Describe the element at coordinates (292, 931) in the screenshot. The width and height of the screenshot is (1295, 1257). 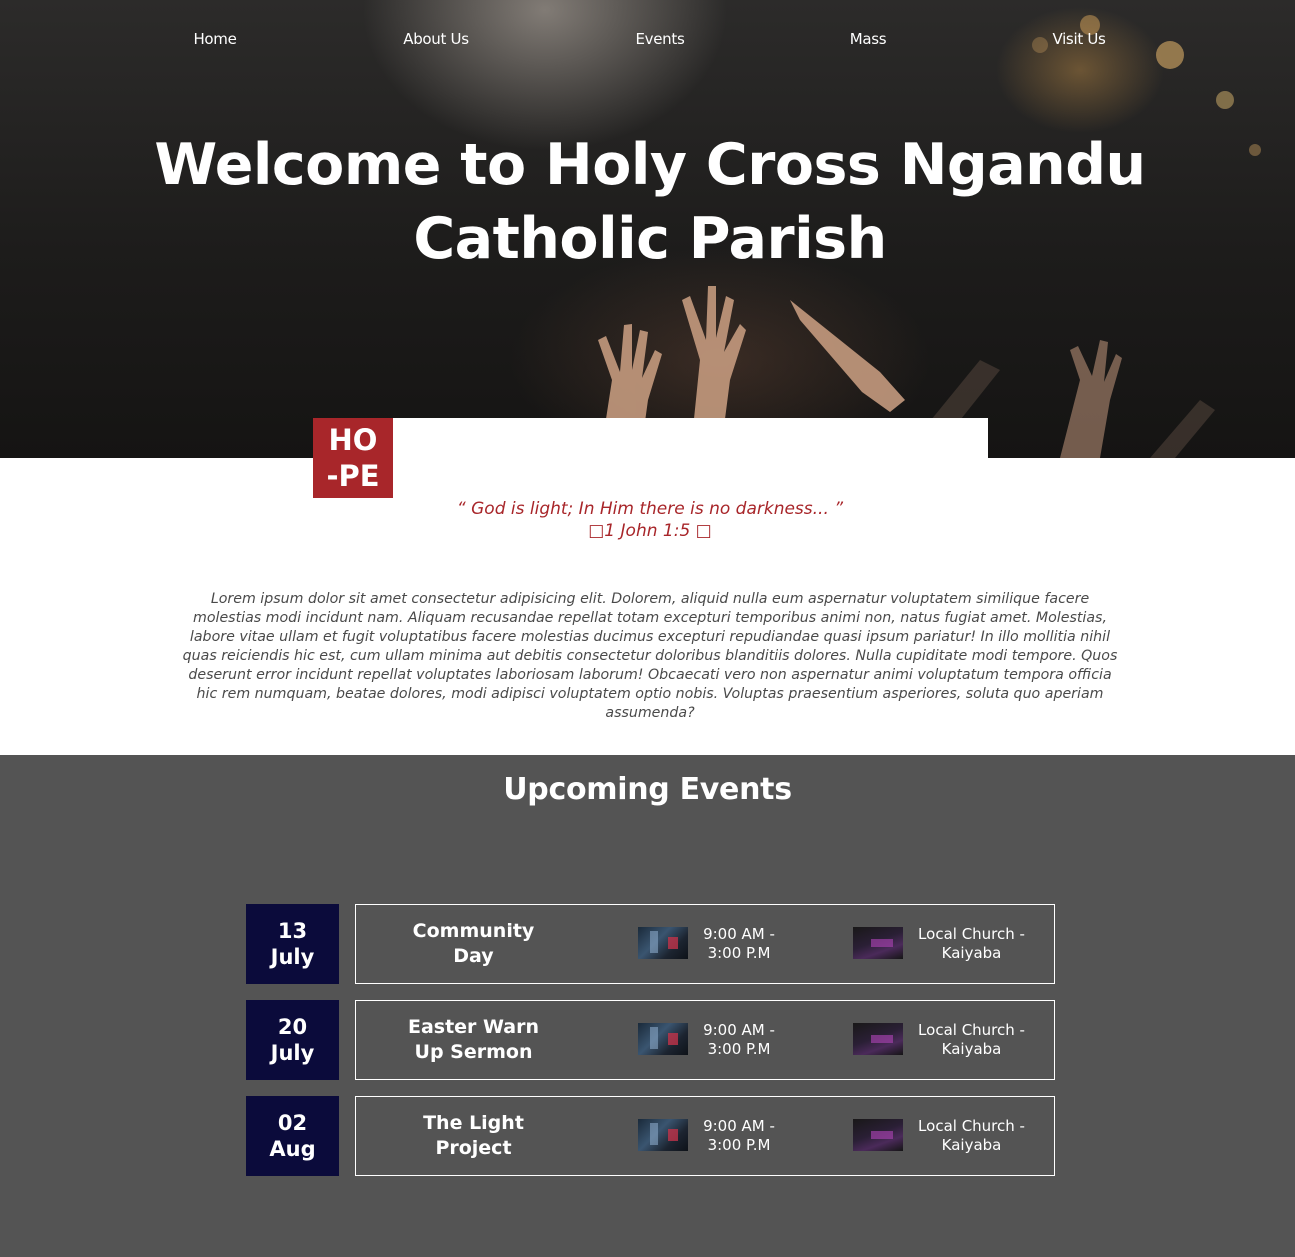
I see `event-day: 13` at that location.